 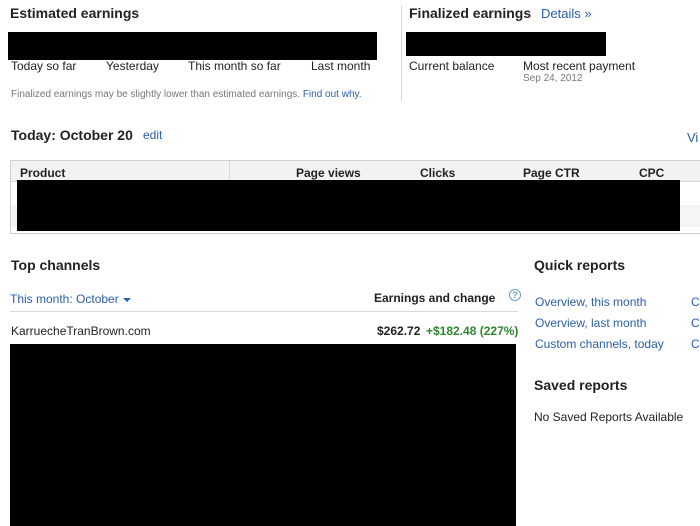 I want to click on quick-report-custom-channels-today: Custom channels, today, so click(x=599, y=344).